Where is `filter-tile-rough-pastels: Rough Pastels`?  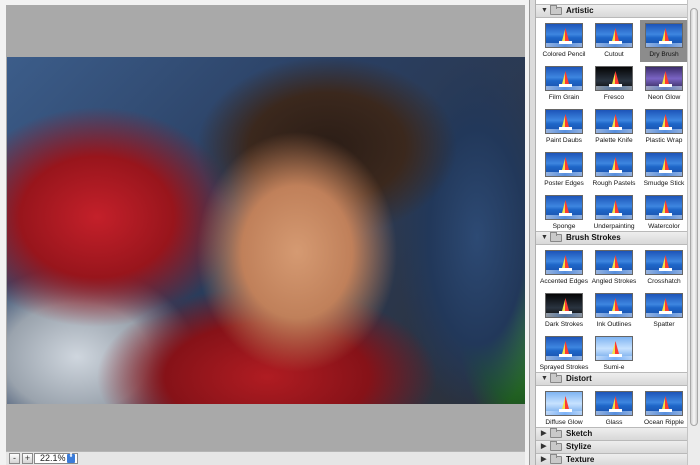 filter-tile-rough-pastels: Rough Pastels is located at coordinates (614, 170).